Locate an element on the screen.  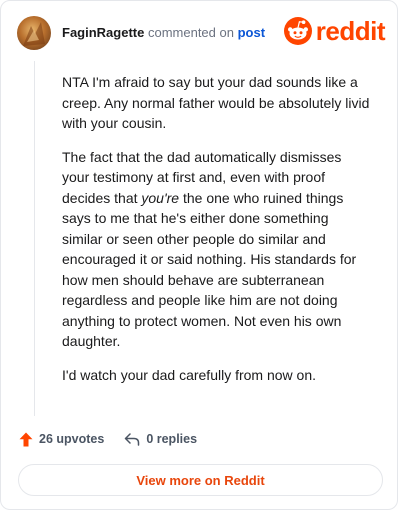
username-link: FaginRagette is located at coordinates (103, 32).